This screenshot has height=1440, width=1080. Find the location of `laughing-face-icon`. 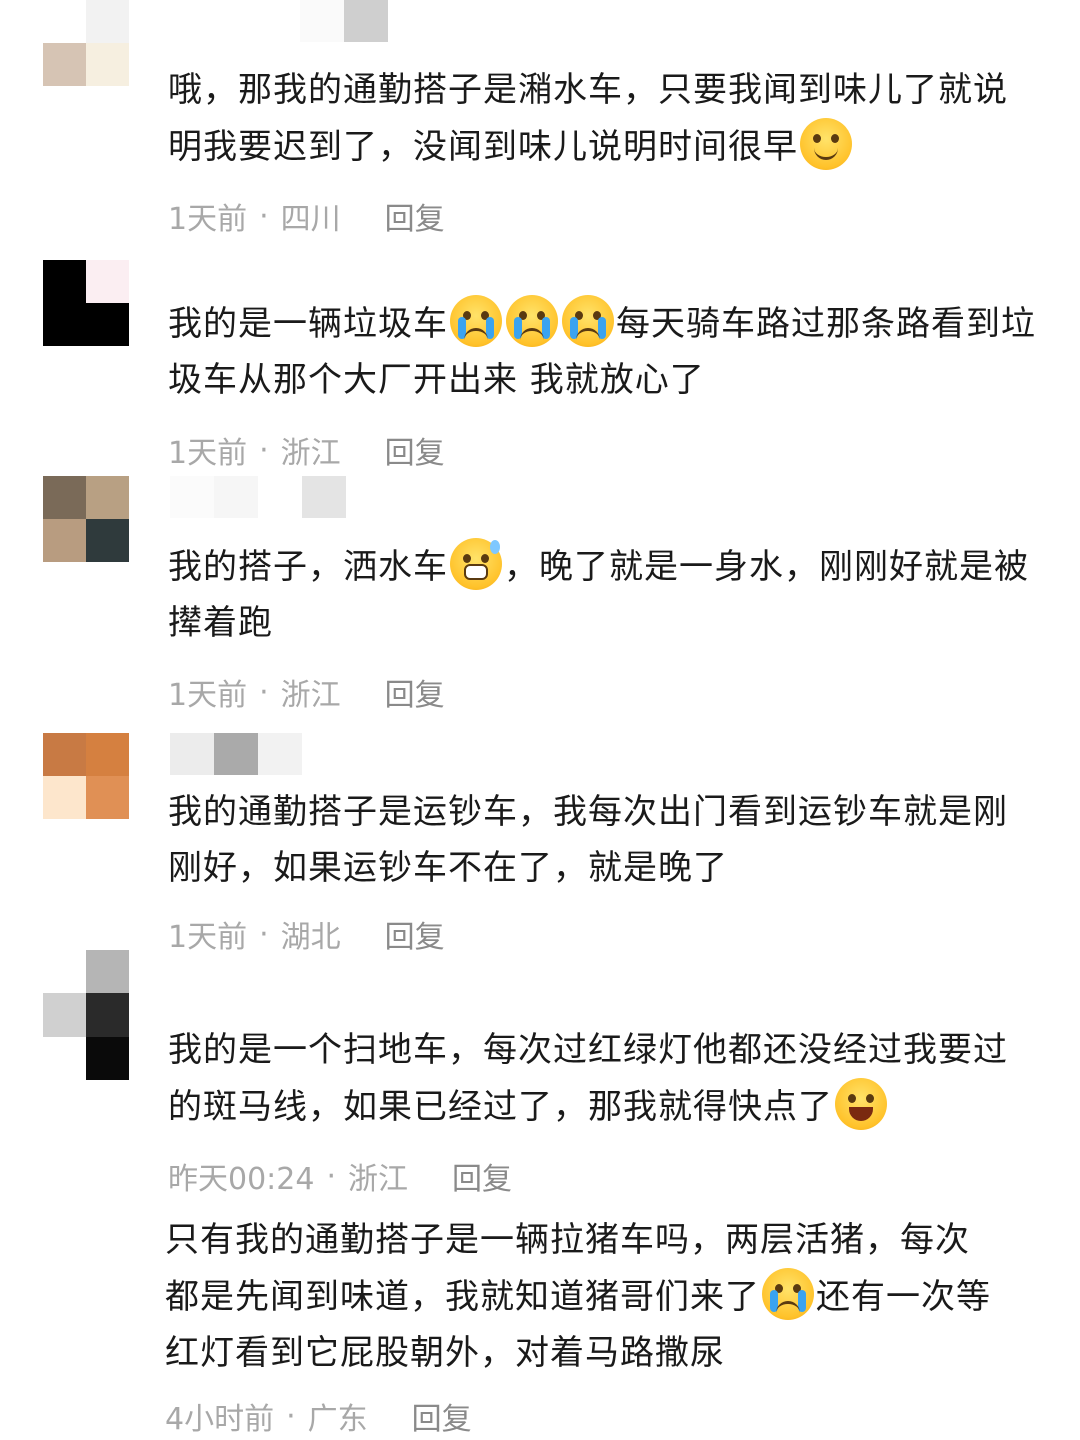

laughing-face-icon is located at coordinates (861, 1104).